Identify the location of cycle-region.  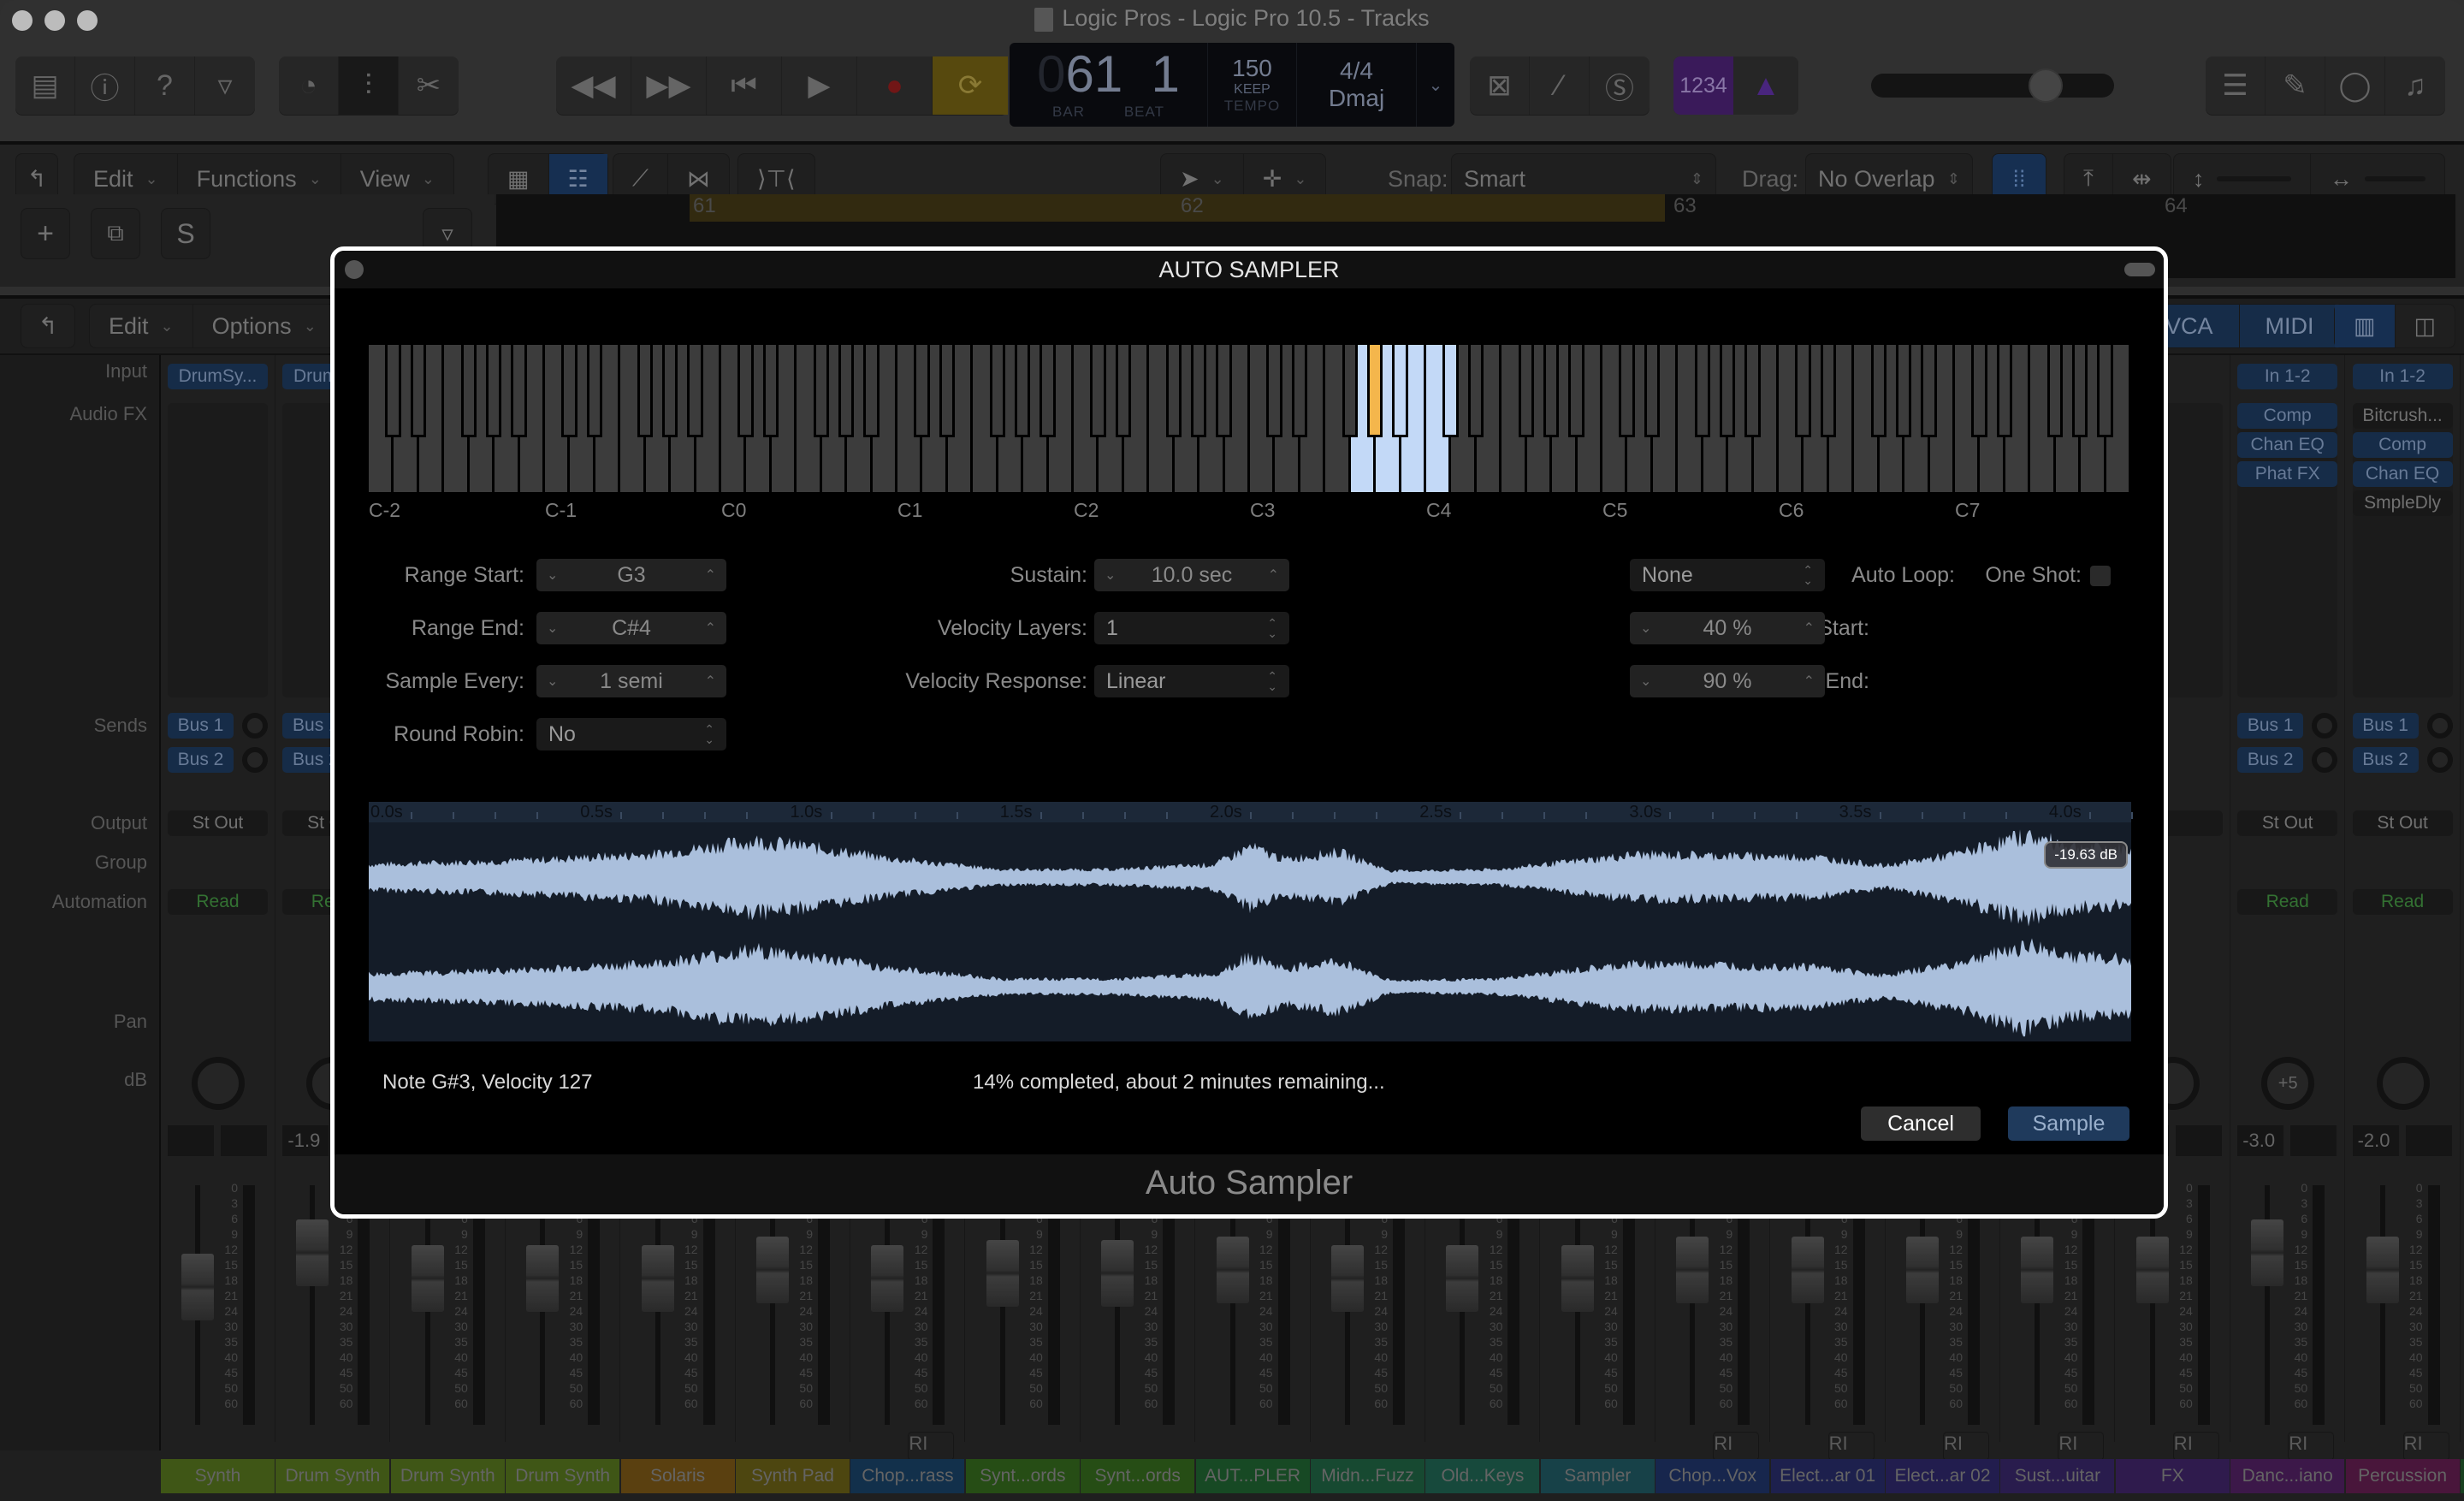
(1177, 208).